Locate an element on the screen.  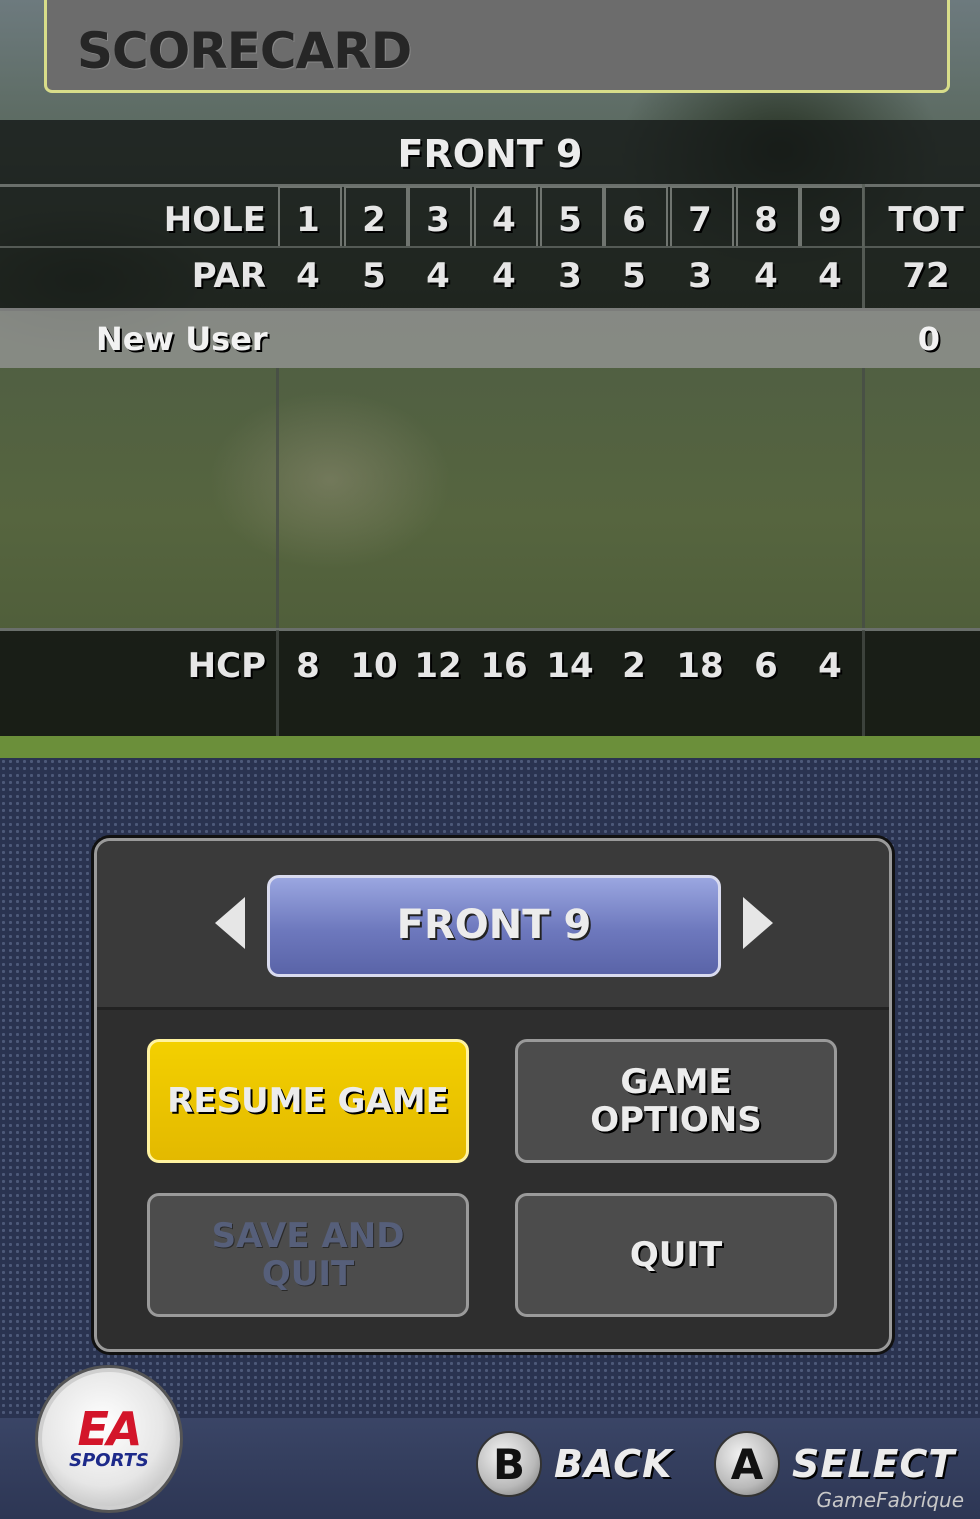
watermark: GameFabrique is located at coordinates (890, 1500).